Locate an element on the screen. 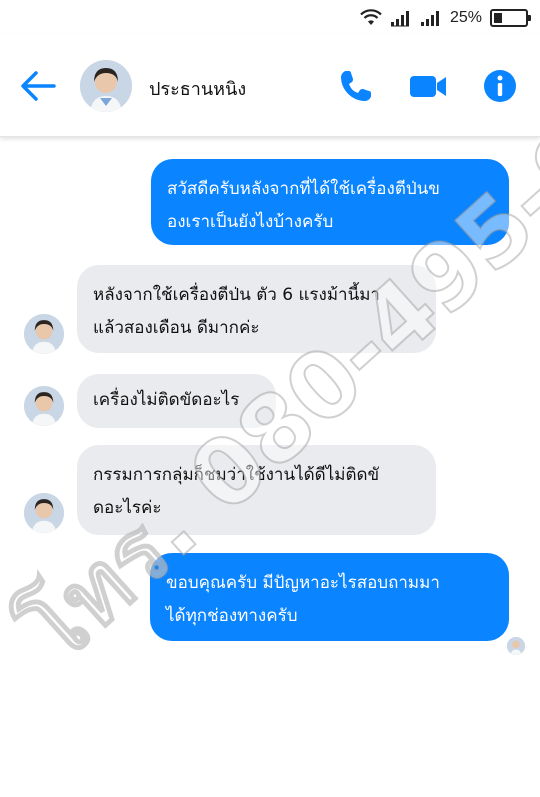 Image resolution: width=540 pixels, height=797 pixels. conversation-header: ประธานหนิง is located at coordinates (270, 85).